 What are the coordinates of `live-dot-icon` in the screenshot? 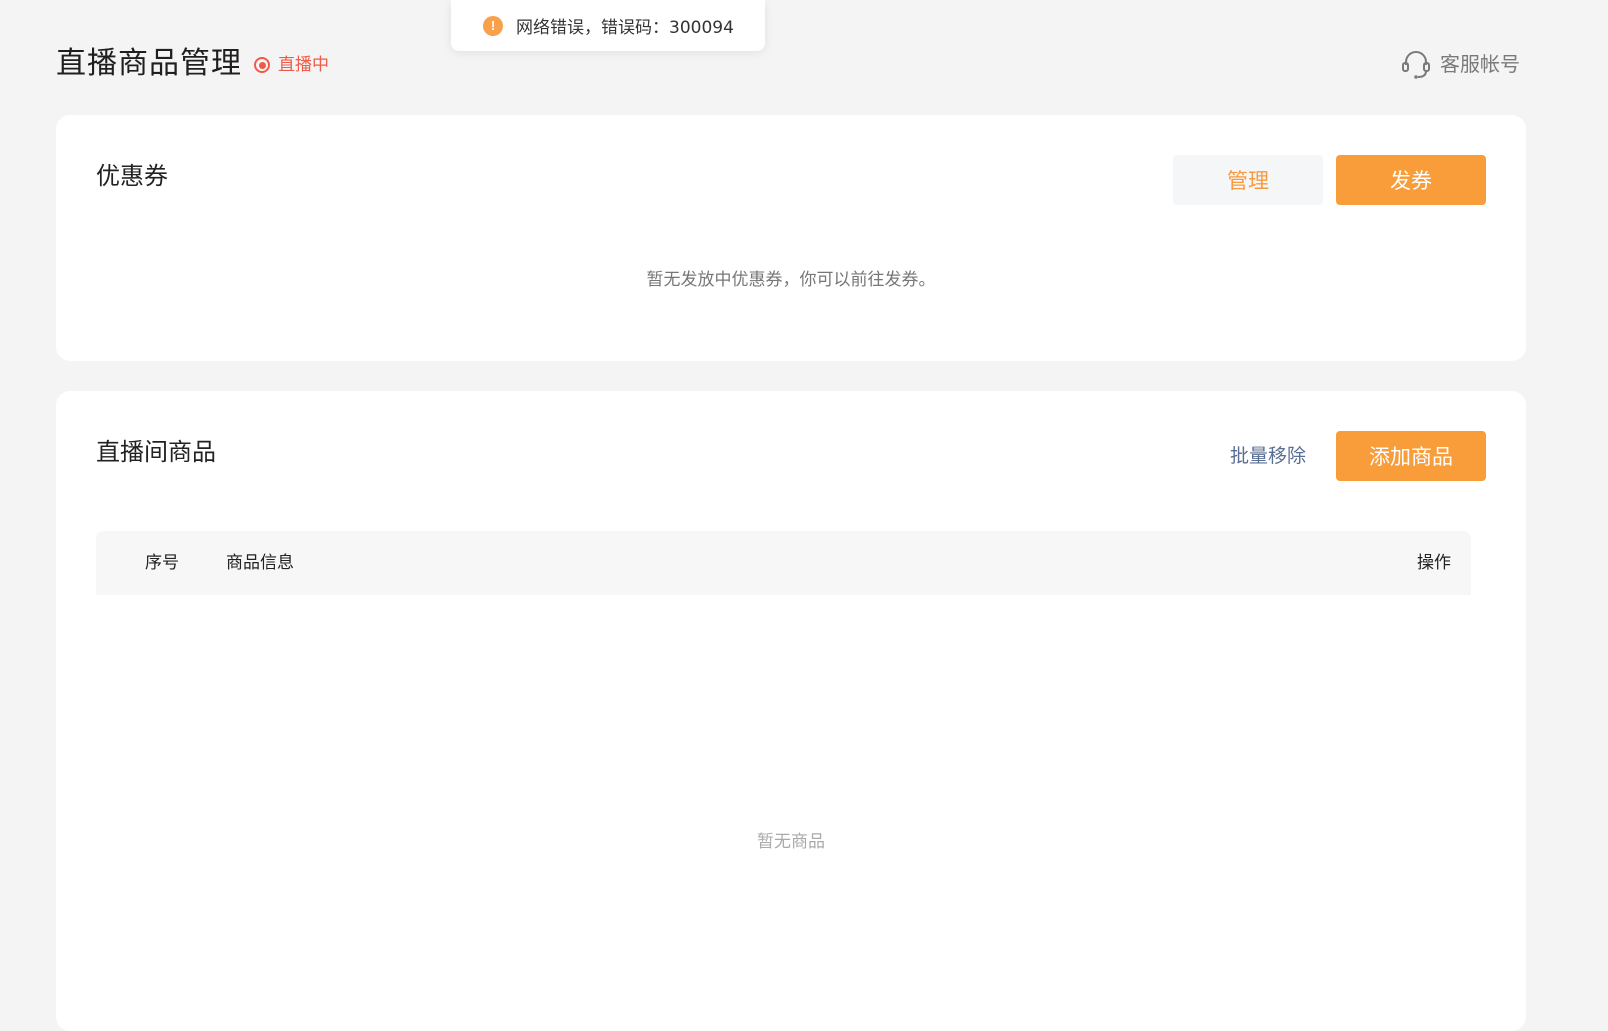 It's located at (262, 65).